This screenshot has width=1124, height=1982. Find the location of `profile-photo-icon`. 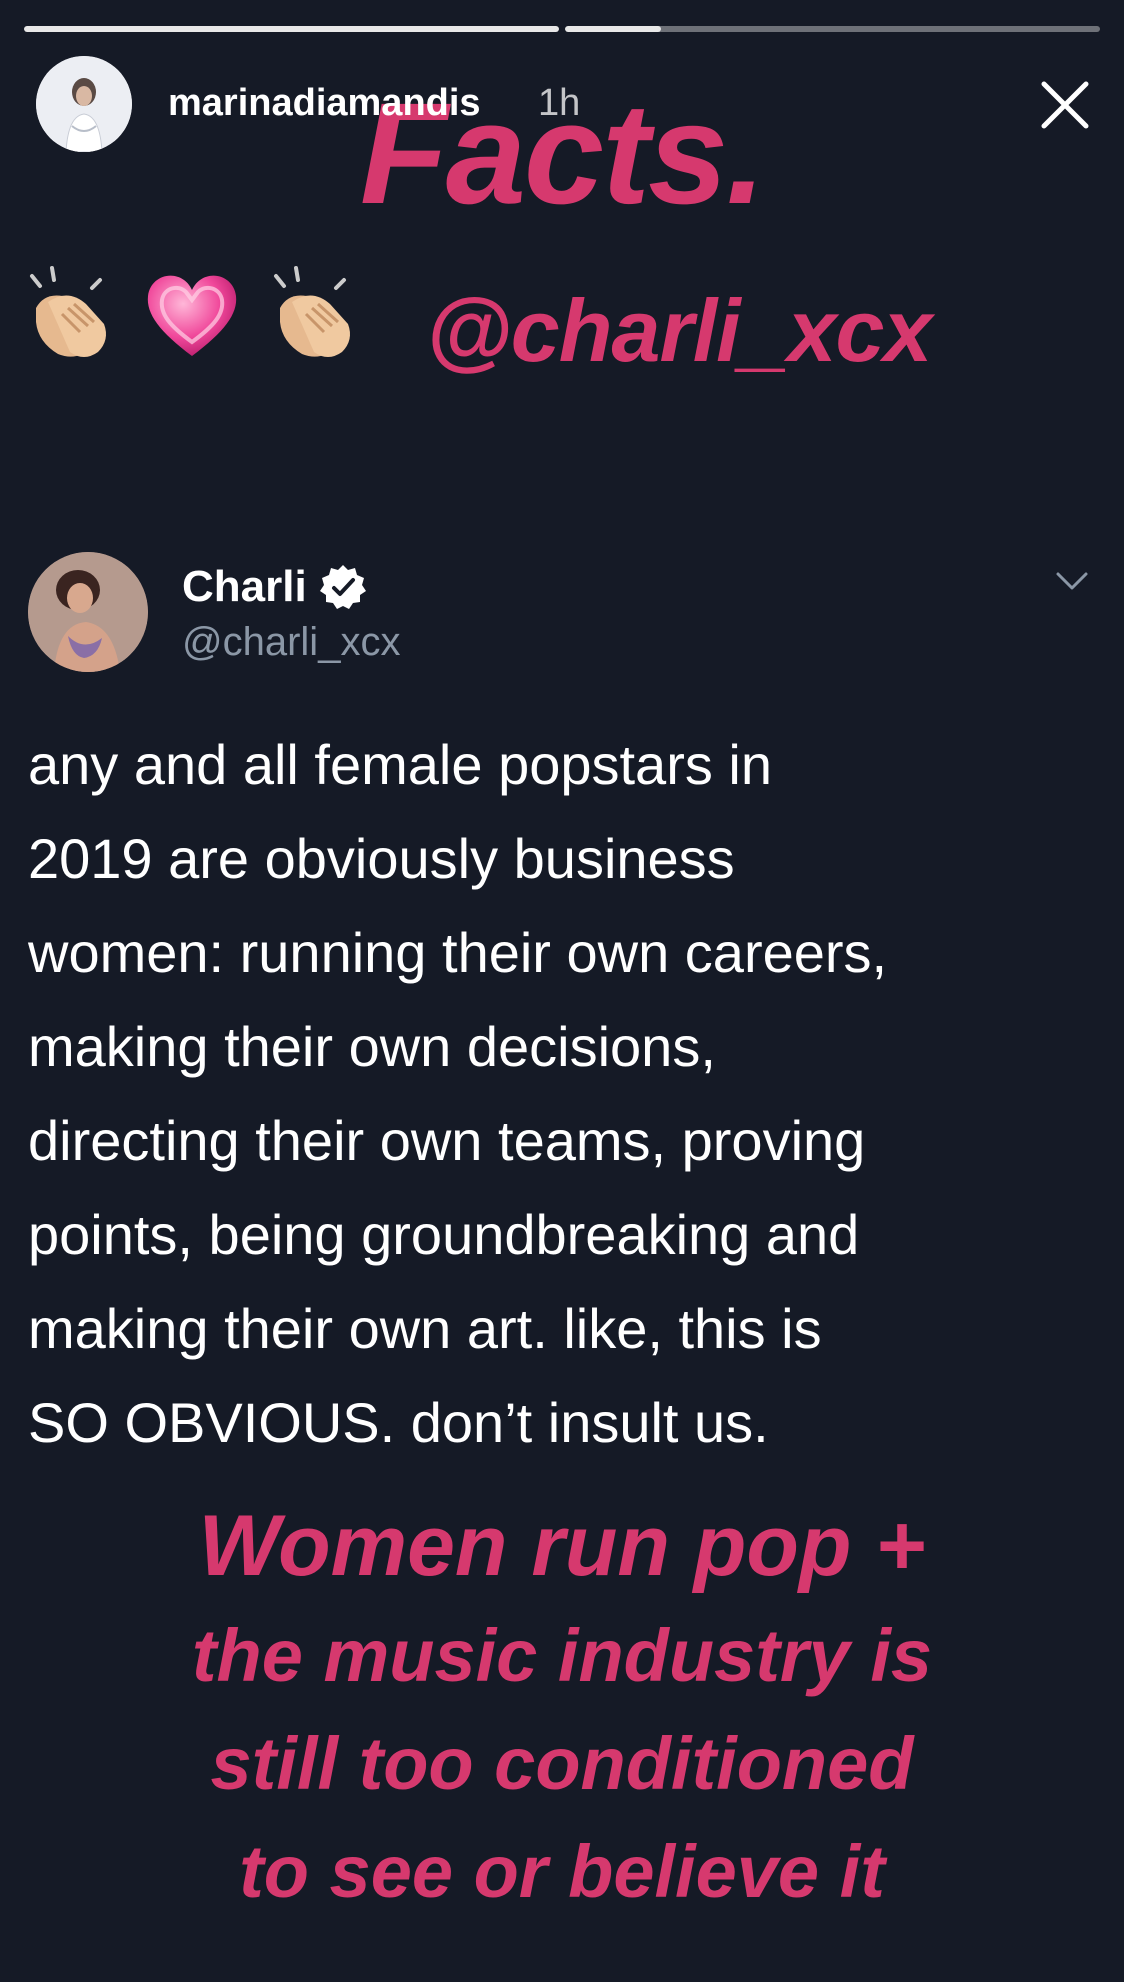

profile-photo-icon is located at coordinates (84, 104).